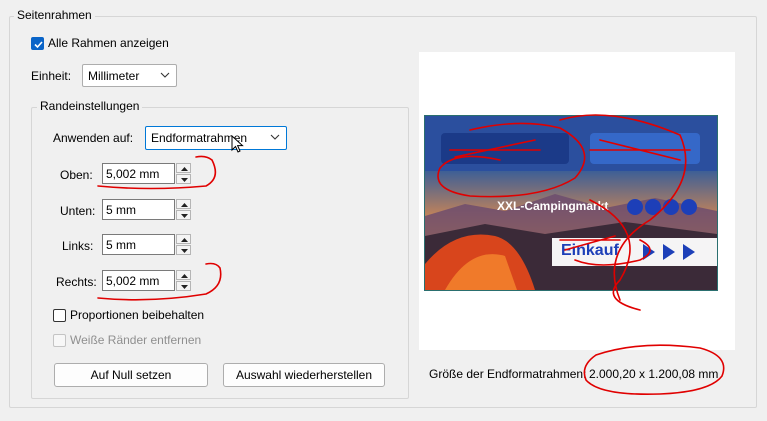 The height and width of the screenshot is (421, 767). I want to click on randeinstellungen-title: Randeinstellungen, so click(90, 106).